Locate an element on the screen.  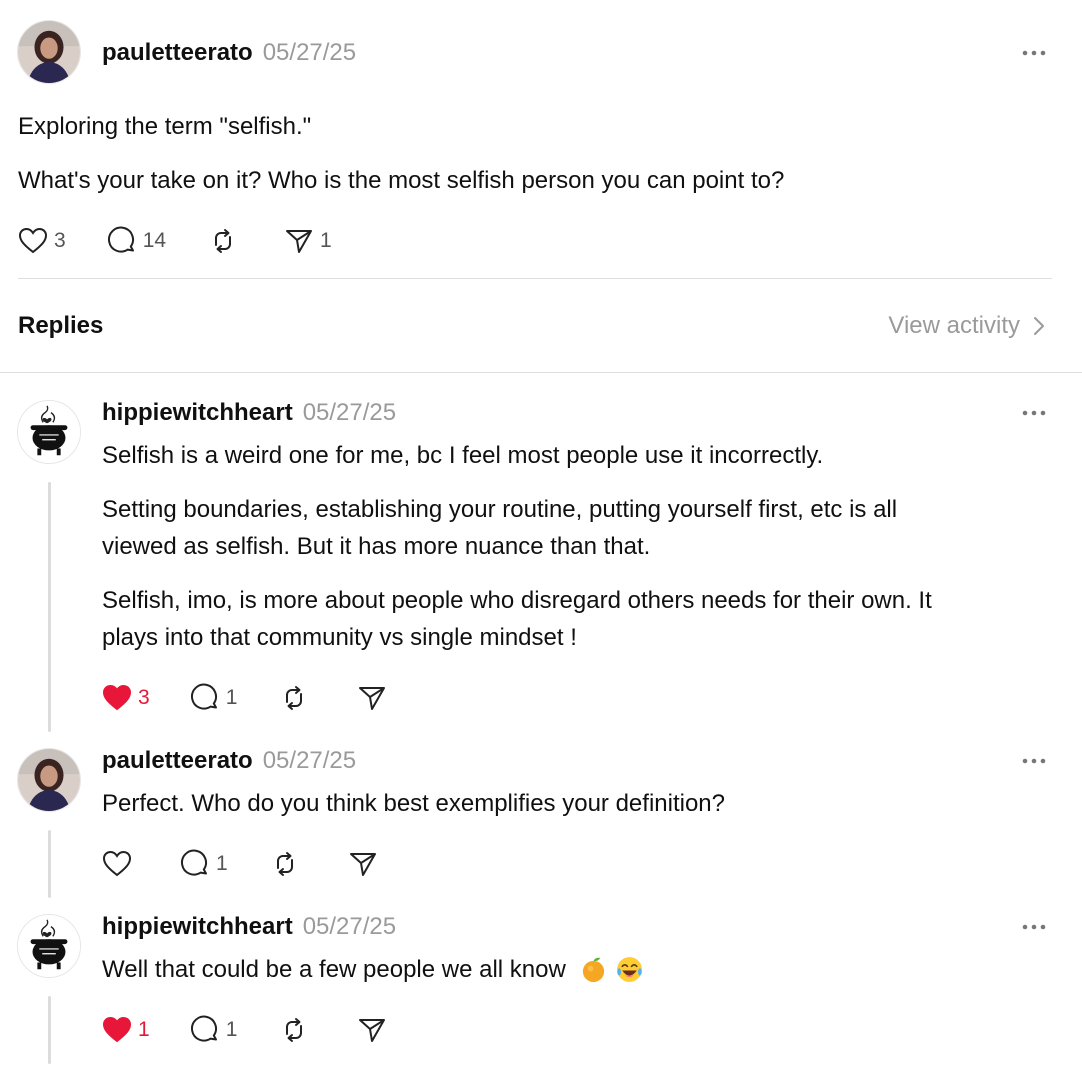
like-count: 1 is located at coordinates (144, 1029).